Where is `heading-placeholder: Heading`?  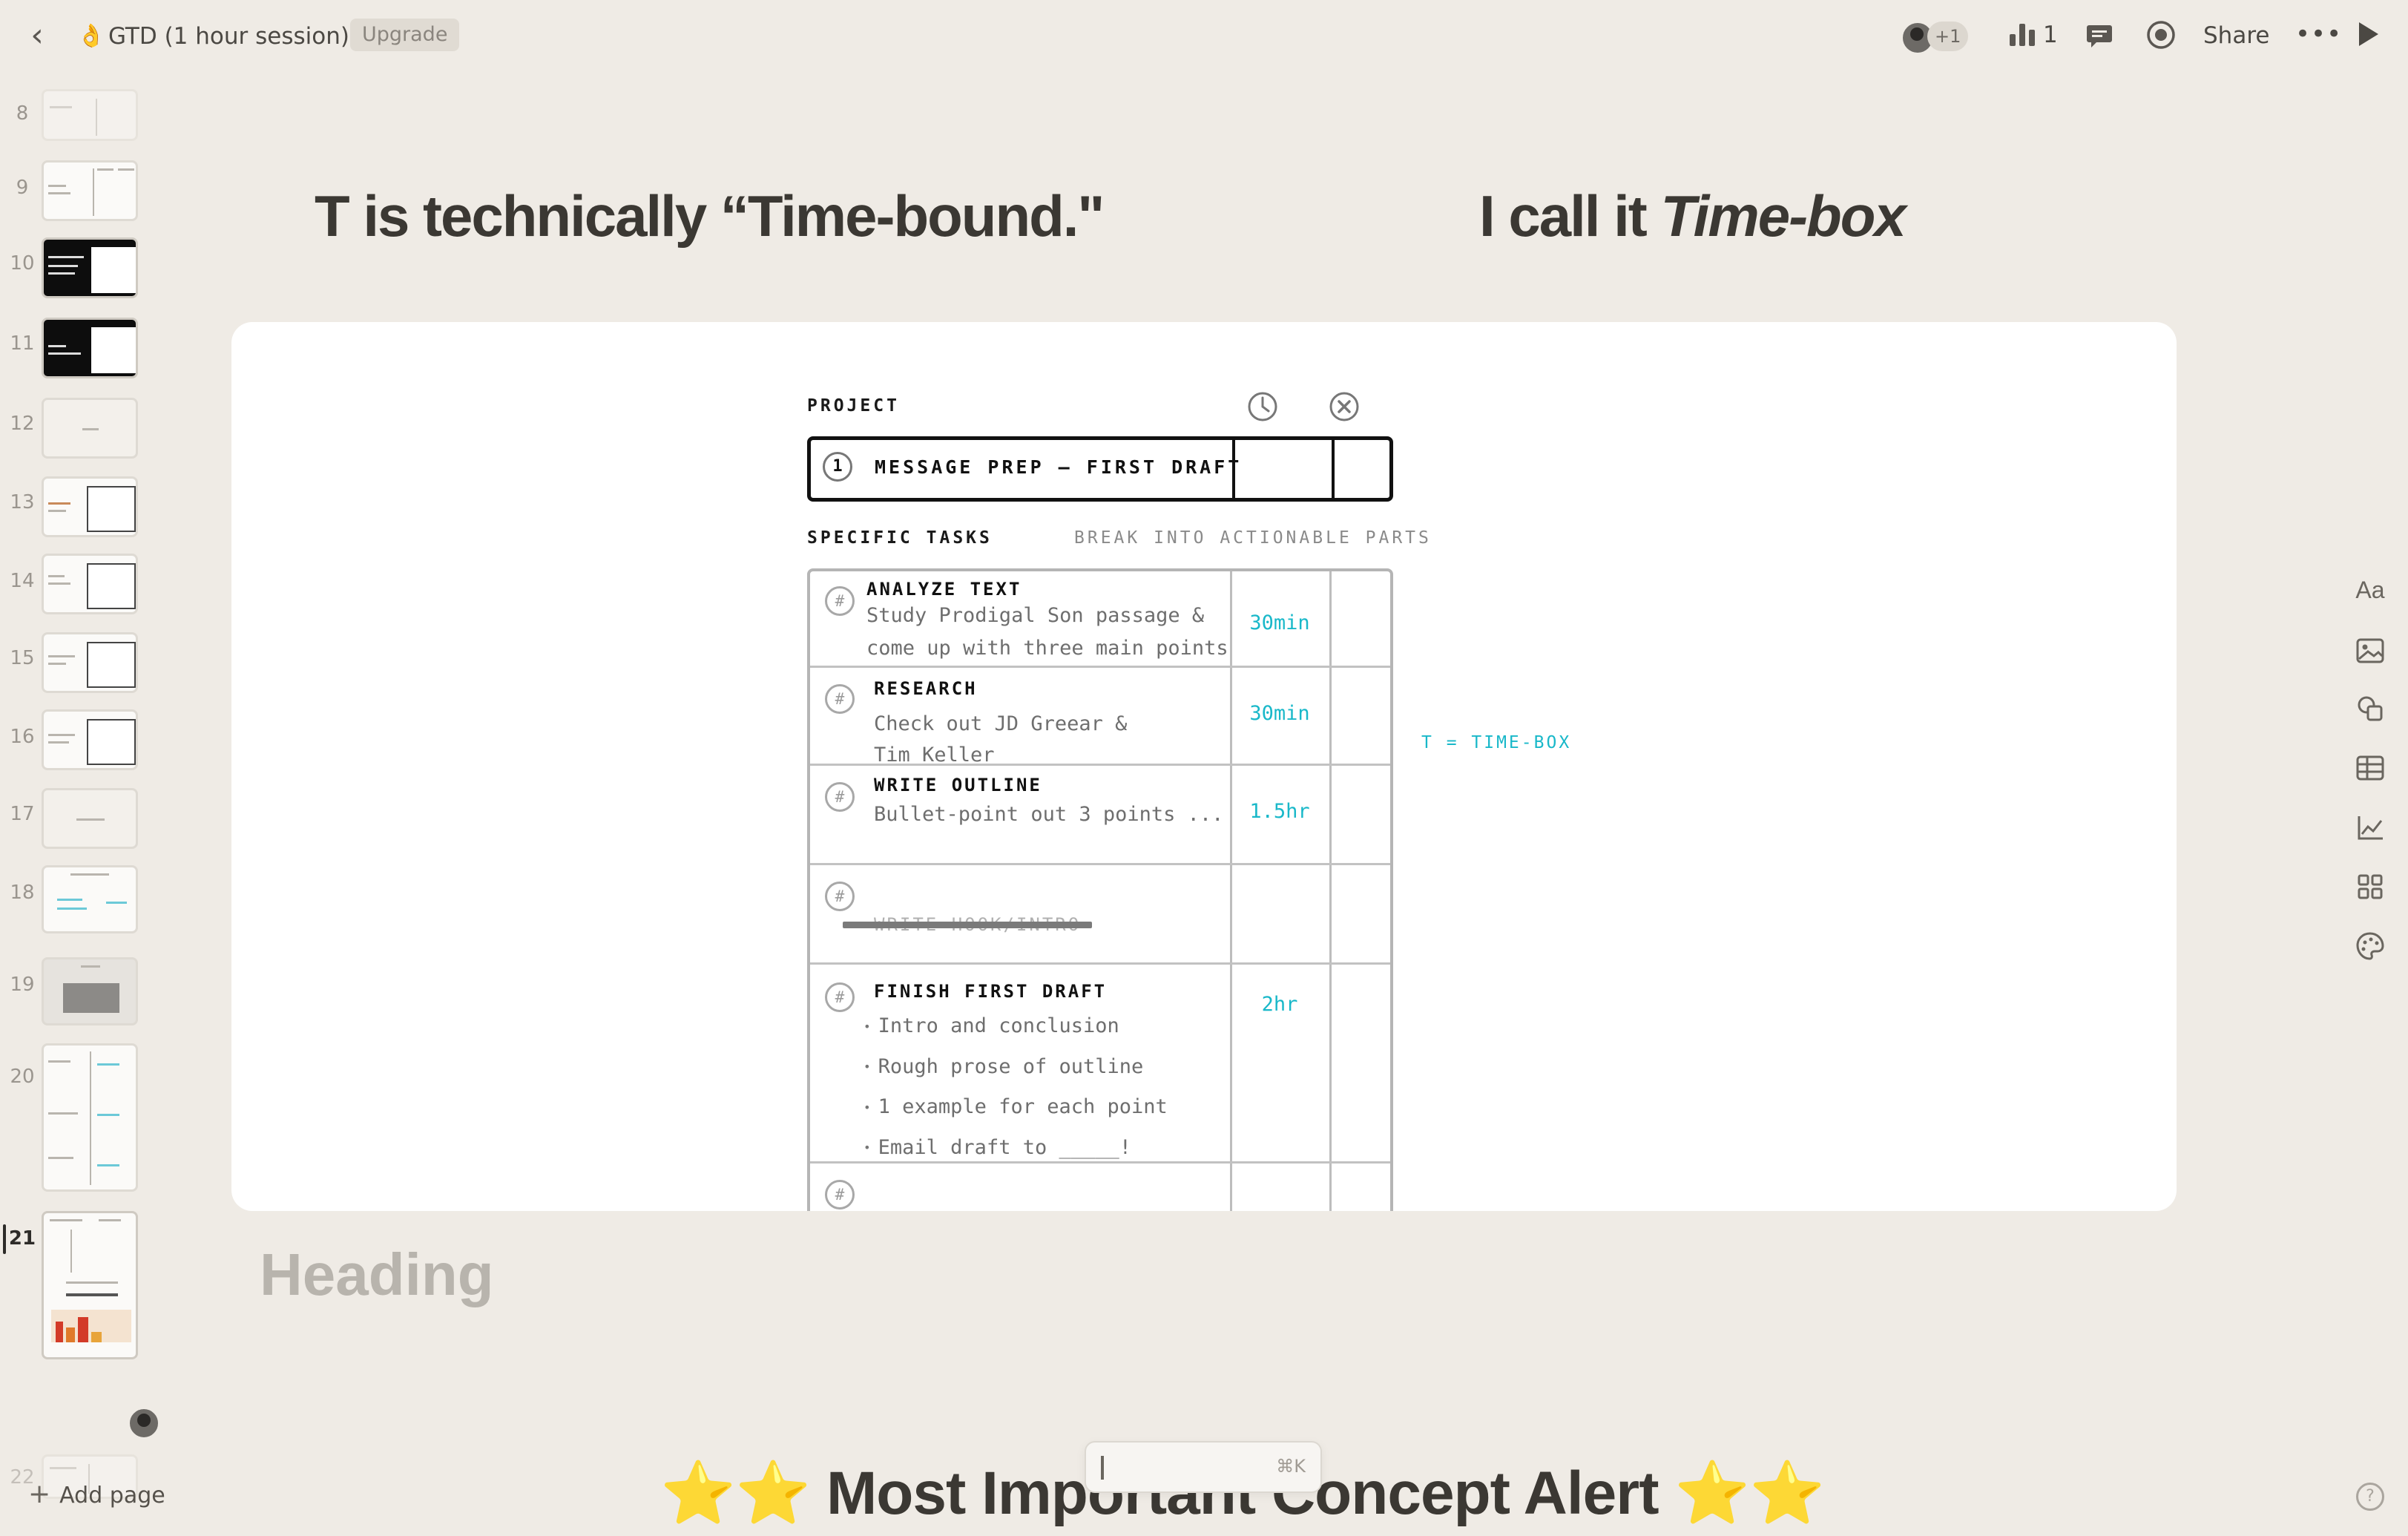 heading-placeholder: Heading is located at coordinates (377, 1275).